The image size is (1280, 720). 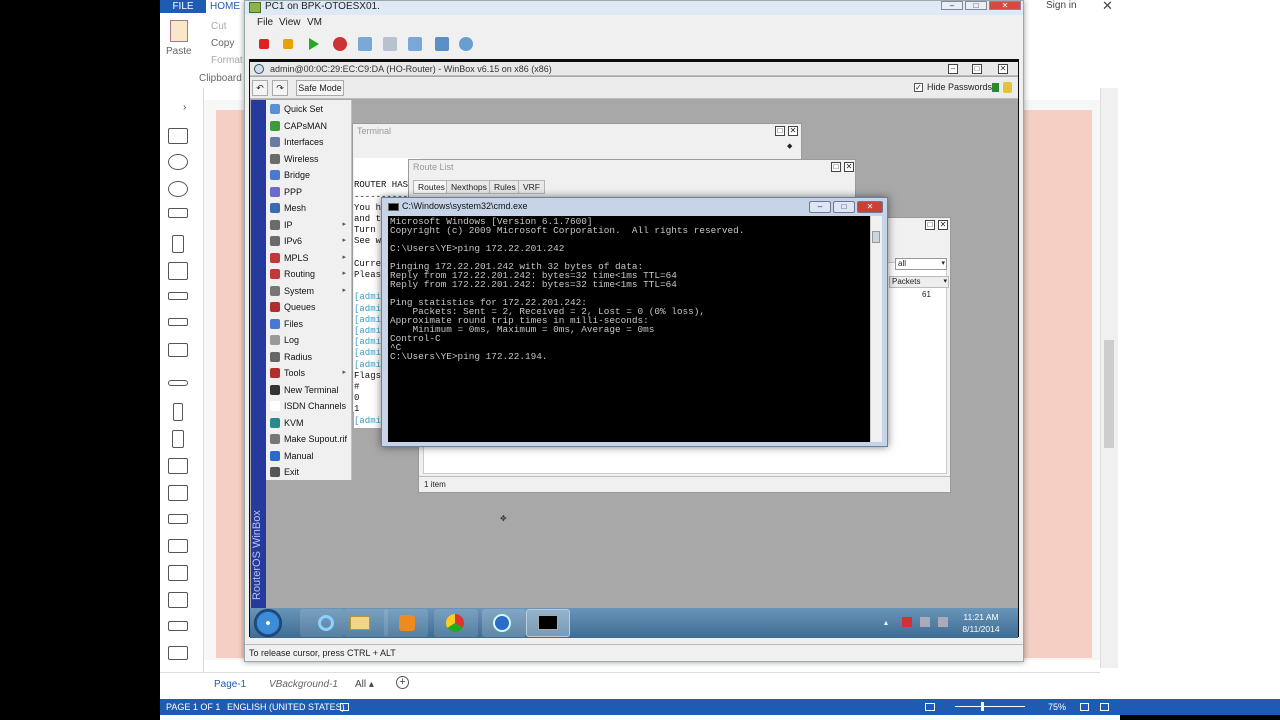 I want to click on switch-windows-icon, so click(x=1104, y=707).